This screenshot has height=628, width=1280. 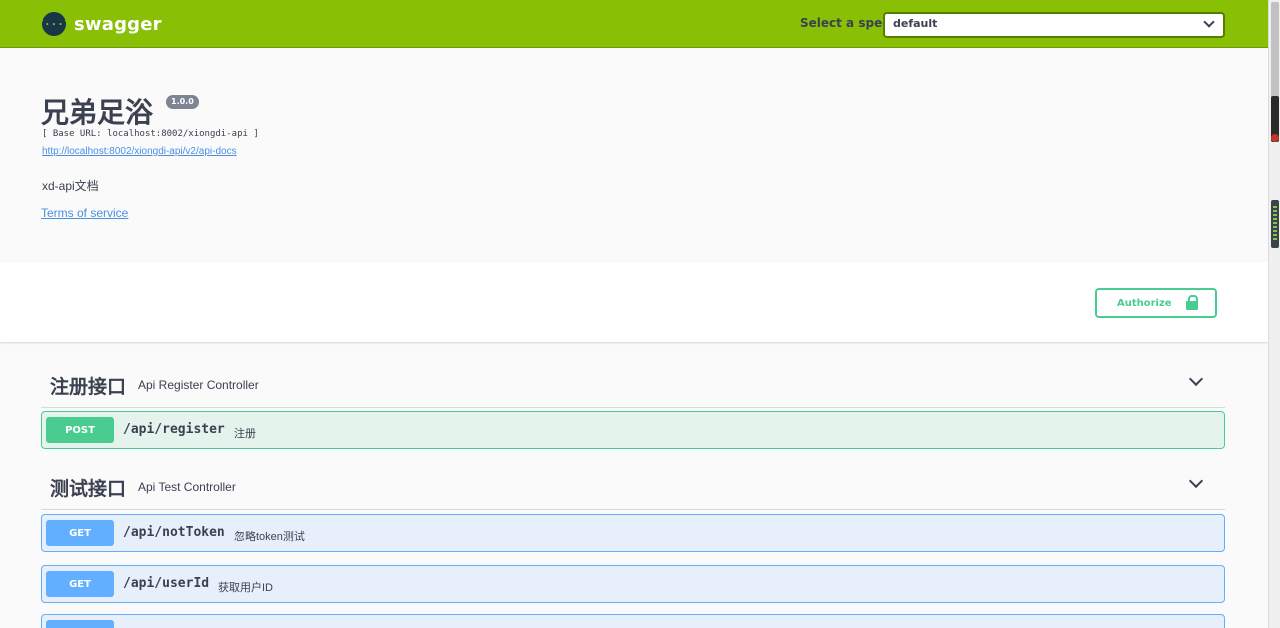 What do you see at coordinates (1192, 302) in the screenshot?
I see `lock-icon` at bounding box center [1192, 302].